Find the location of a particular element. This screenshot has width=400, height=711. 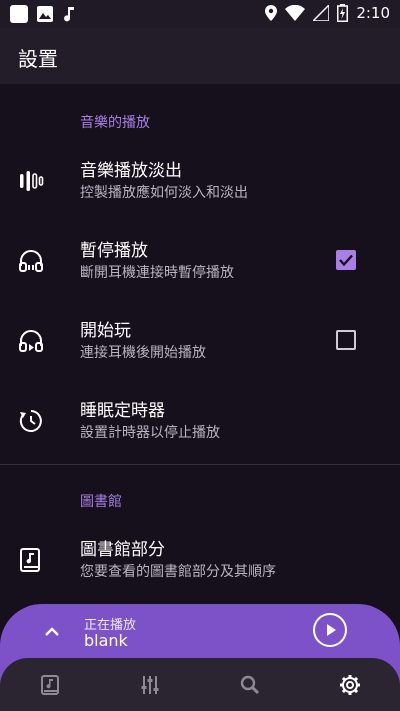

page-title: 設置 is located at coordinates (38, 59).